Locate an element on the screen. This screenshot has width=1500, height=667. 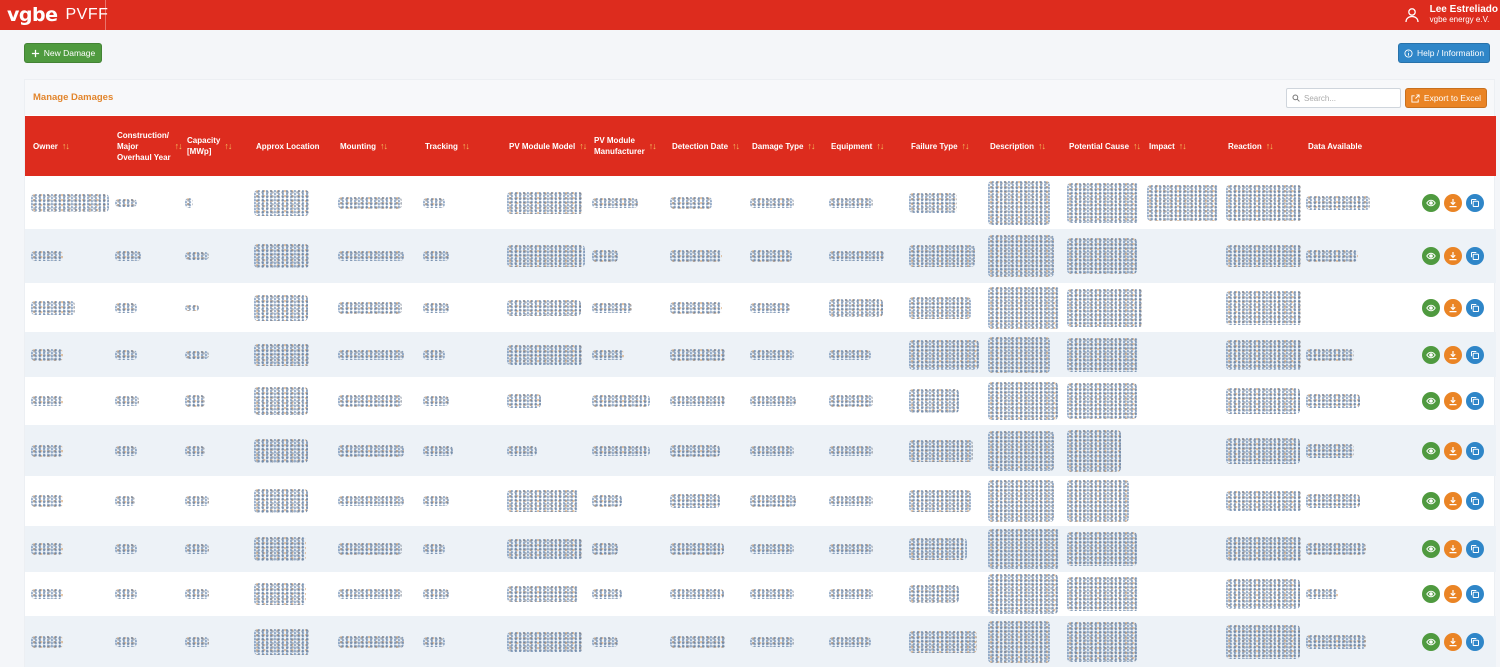
download-icon is located at coordinates (1453, 203).